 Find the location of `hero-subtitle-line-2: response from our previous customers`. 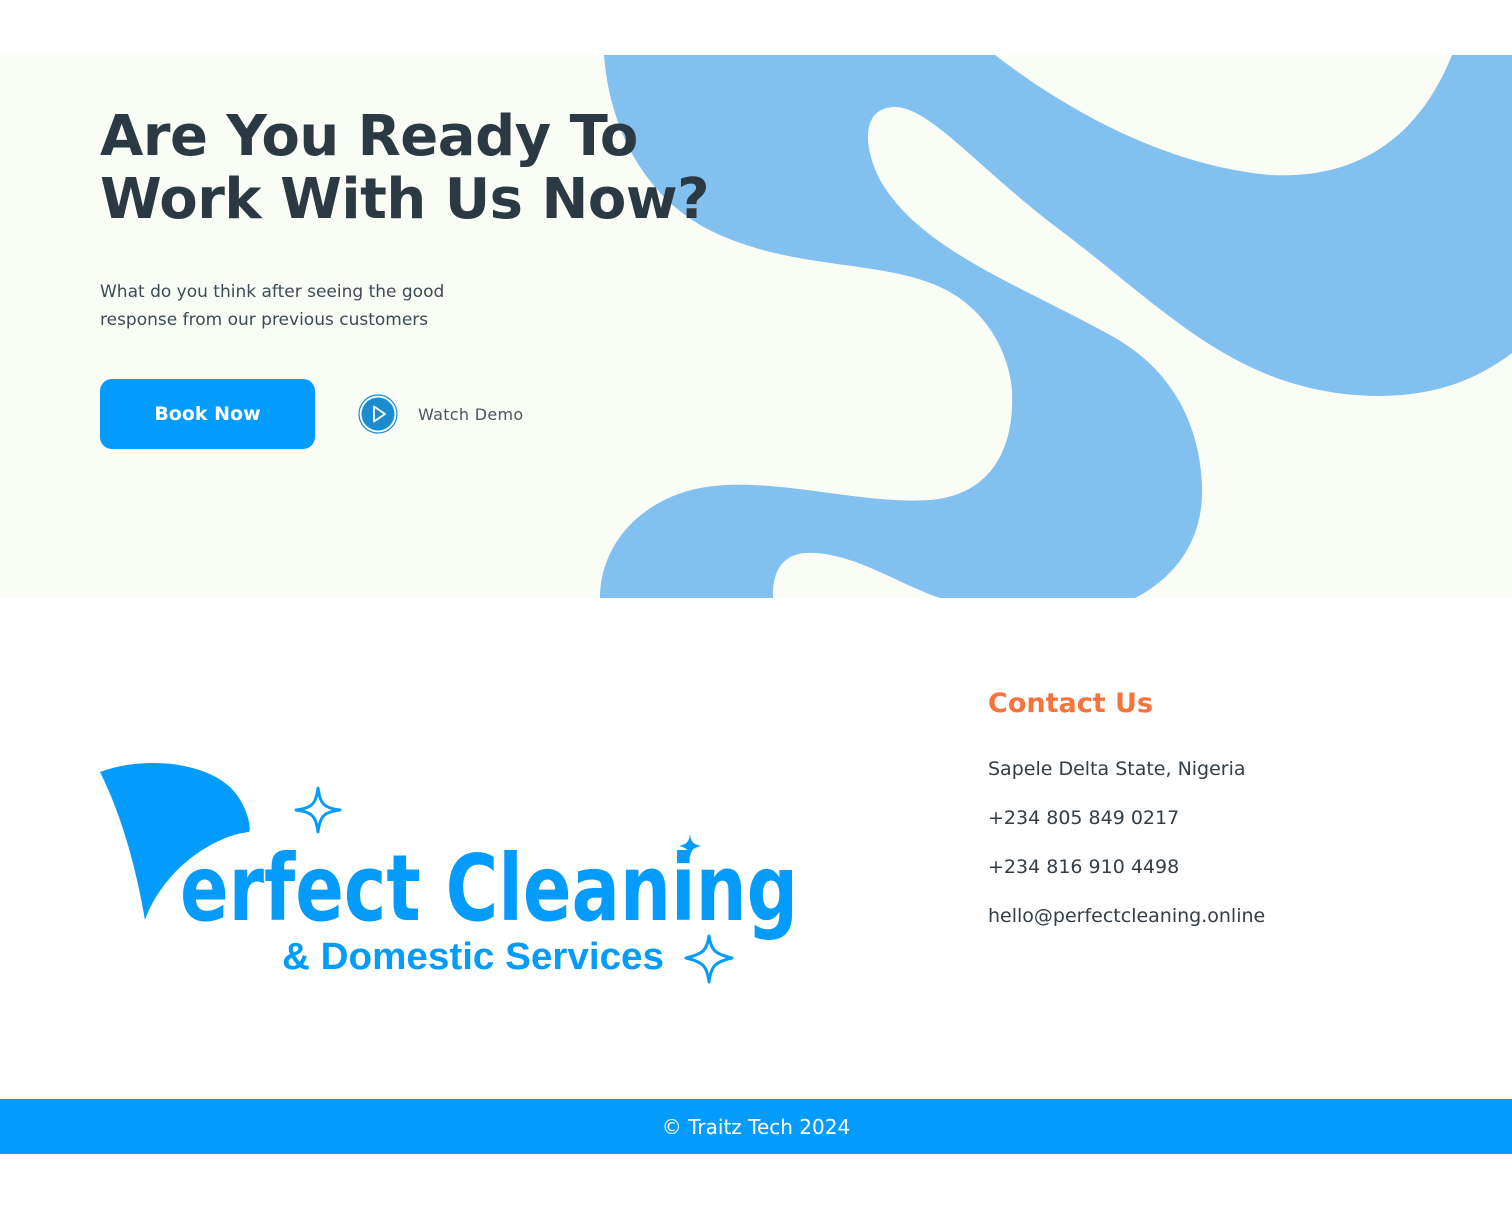

hero-subtitle-line-2: response from our previous customers is located at coordinates (264, 320).